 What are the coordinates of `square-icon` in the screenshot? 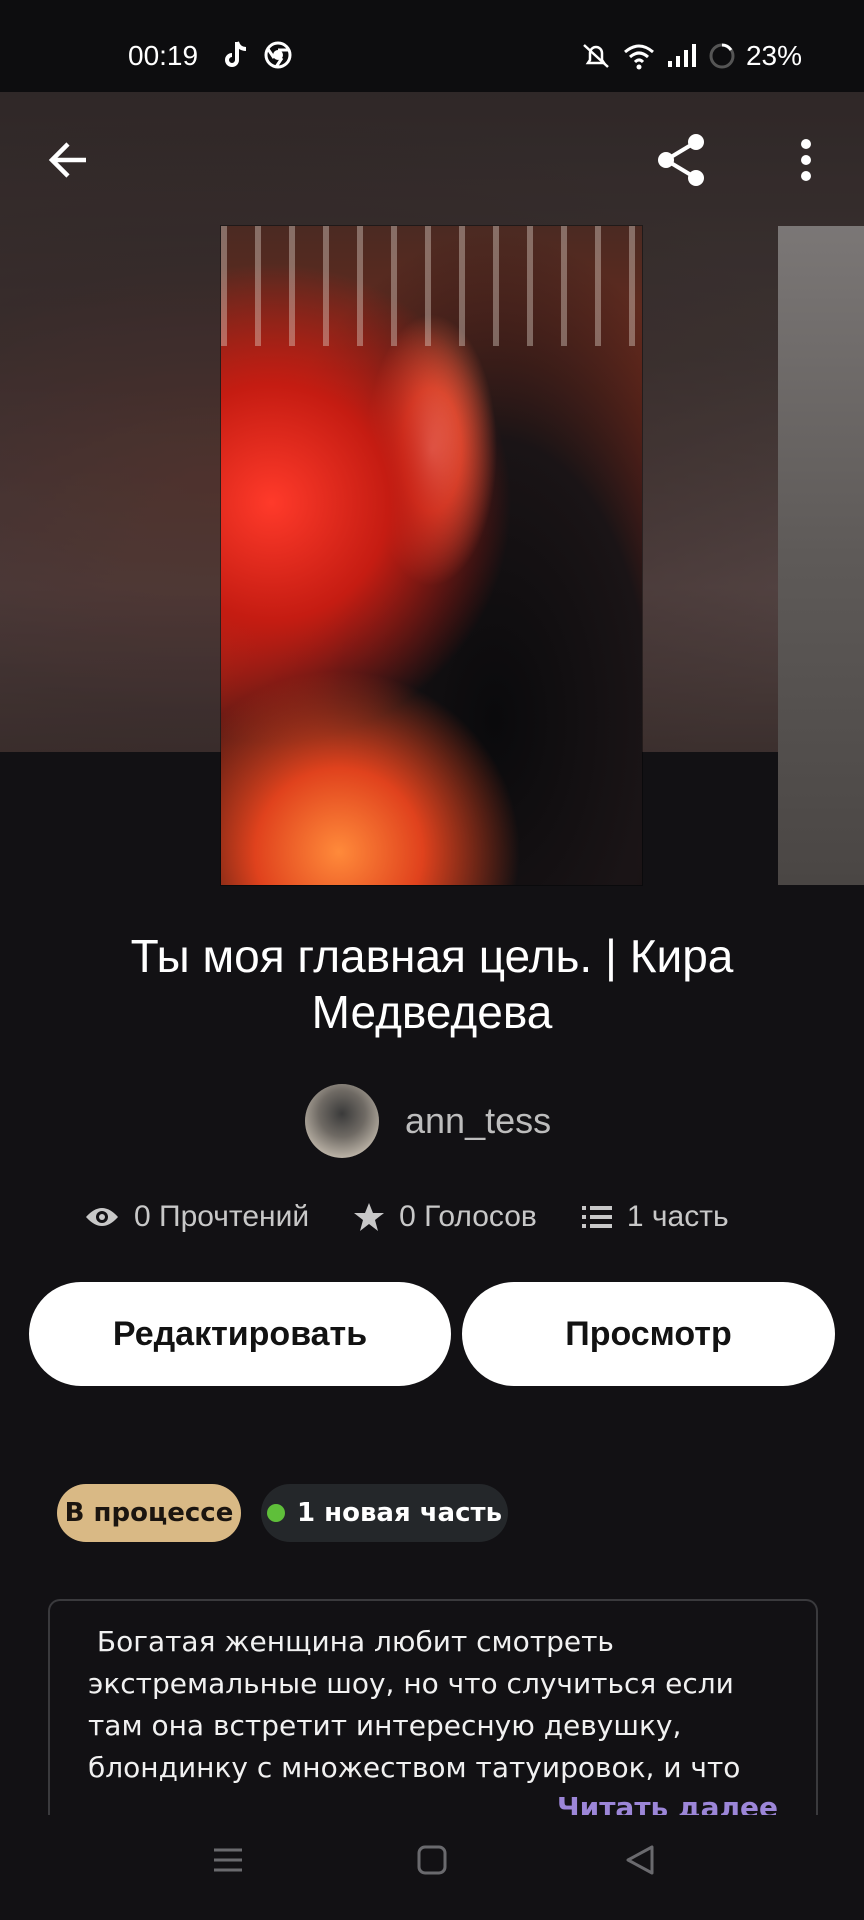 It's located at (432, 1860).